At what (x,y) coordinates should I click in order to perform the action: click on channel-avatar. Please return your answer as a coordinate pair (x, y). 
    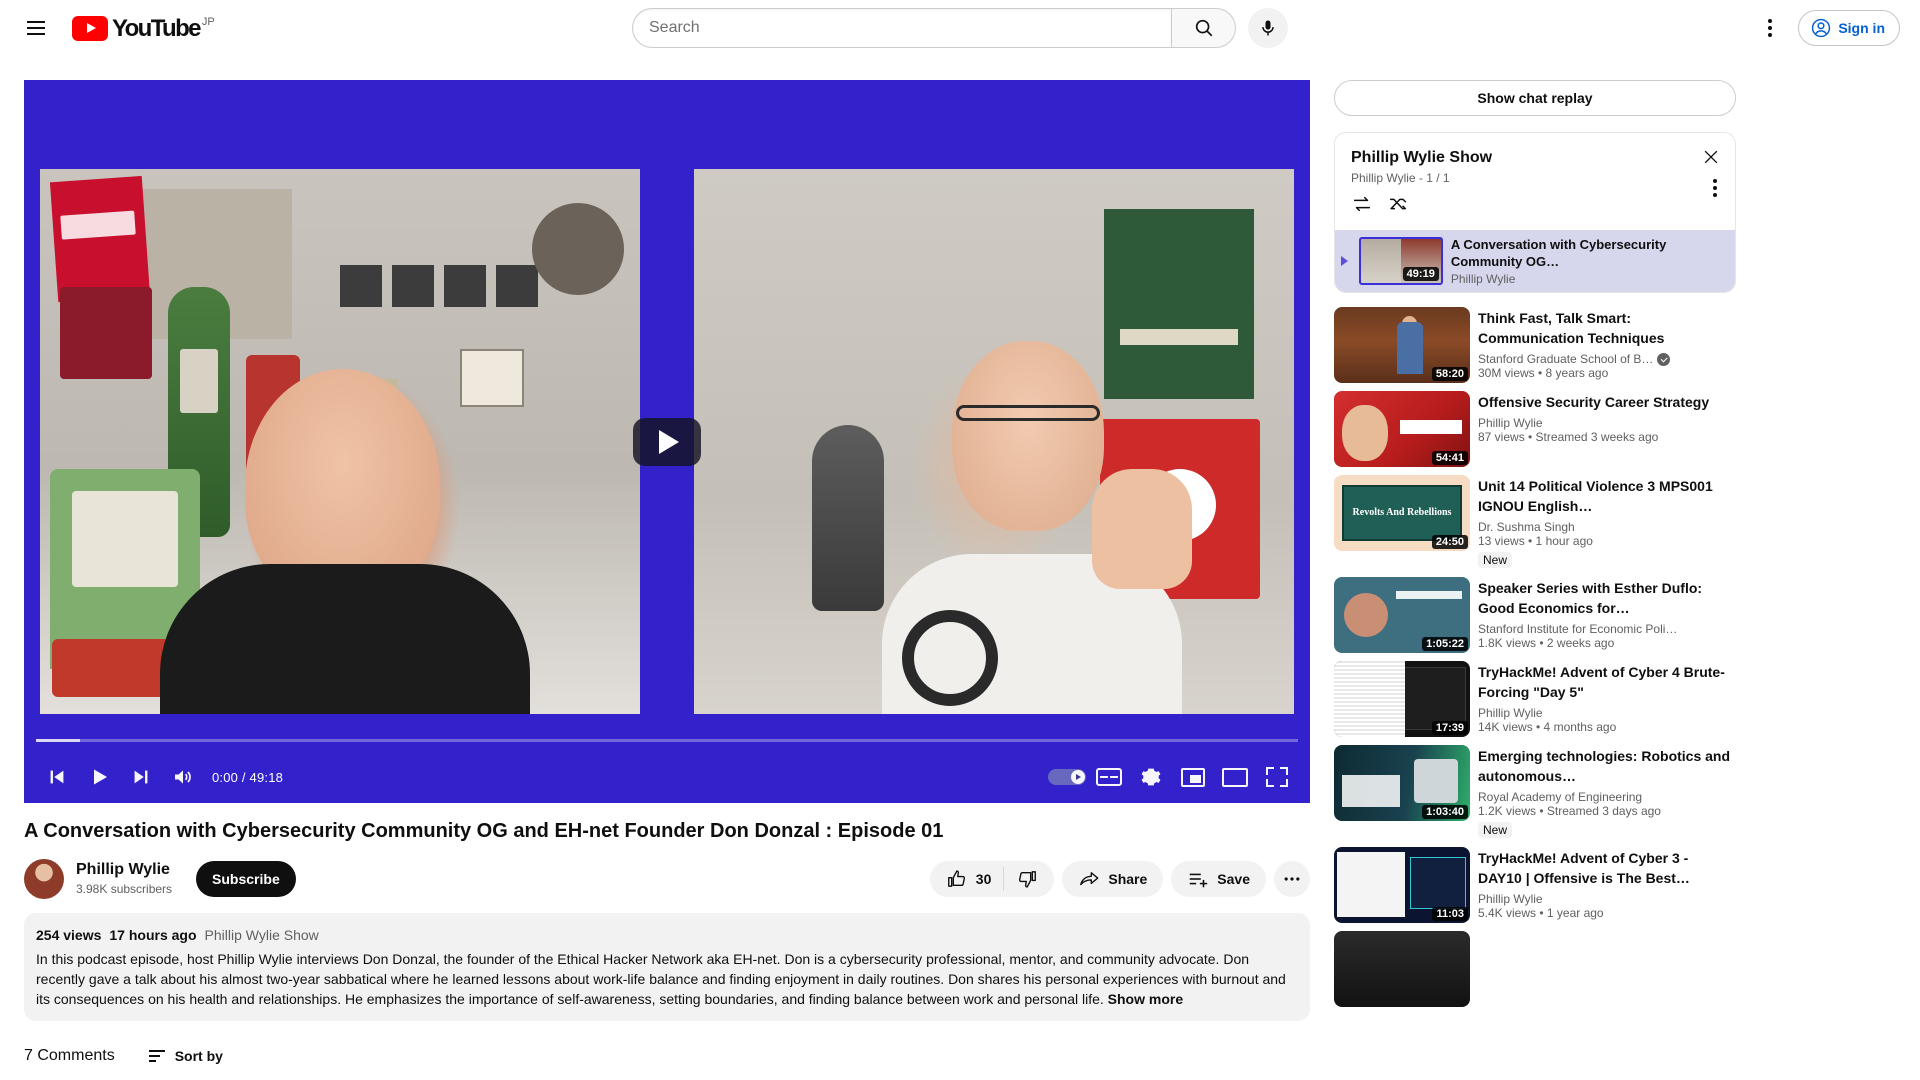
    Looking at the image, I should click on (44, 879).